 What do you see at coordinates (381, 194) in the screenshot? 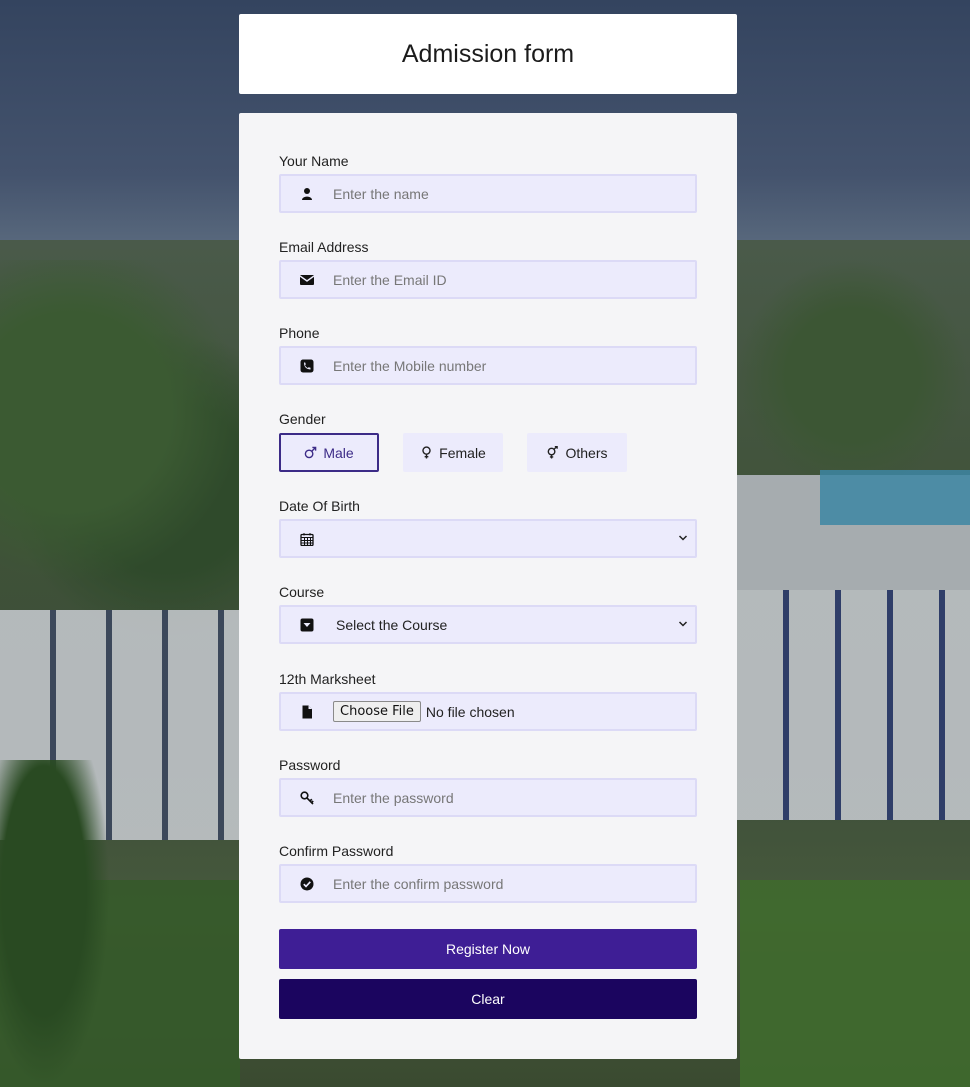
I see `name-input: Enter the name` at bounding box center [381, 194].